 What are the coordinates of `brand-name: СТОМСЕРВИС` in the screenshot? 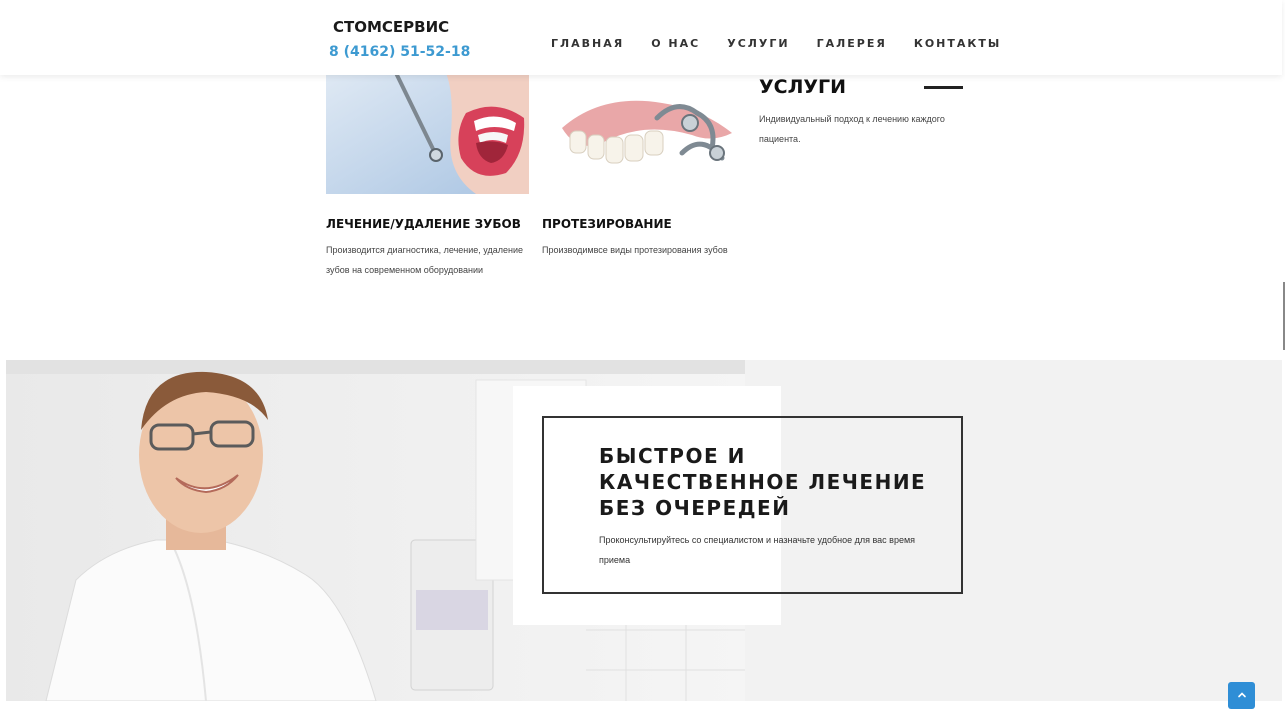 It's located at (391, 27).